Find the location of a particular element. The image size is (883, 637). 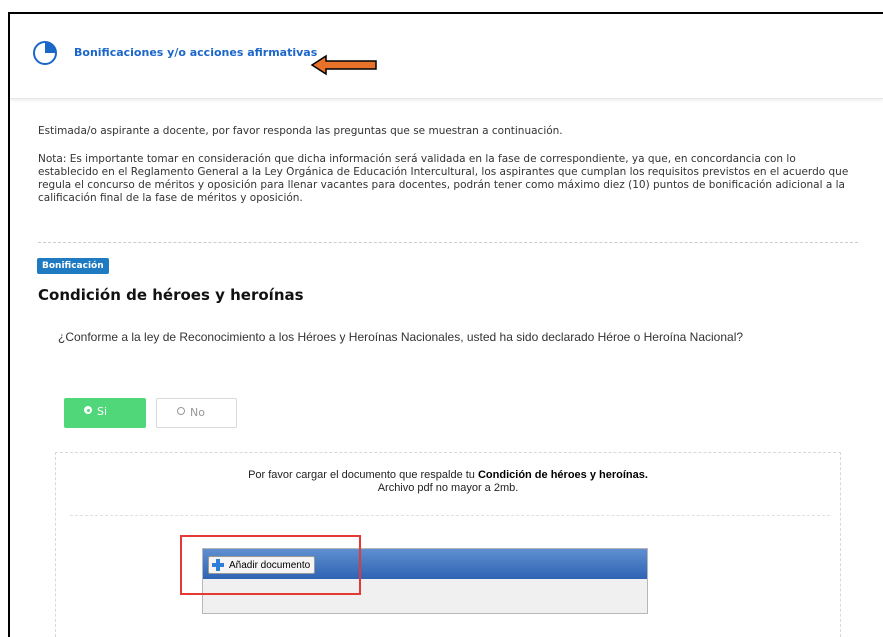

divider is located at coordinates (448, 242).